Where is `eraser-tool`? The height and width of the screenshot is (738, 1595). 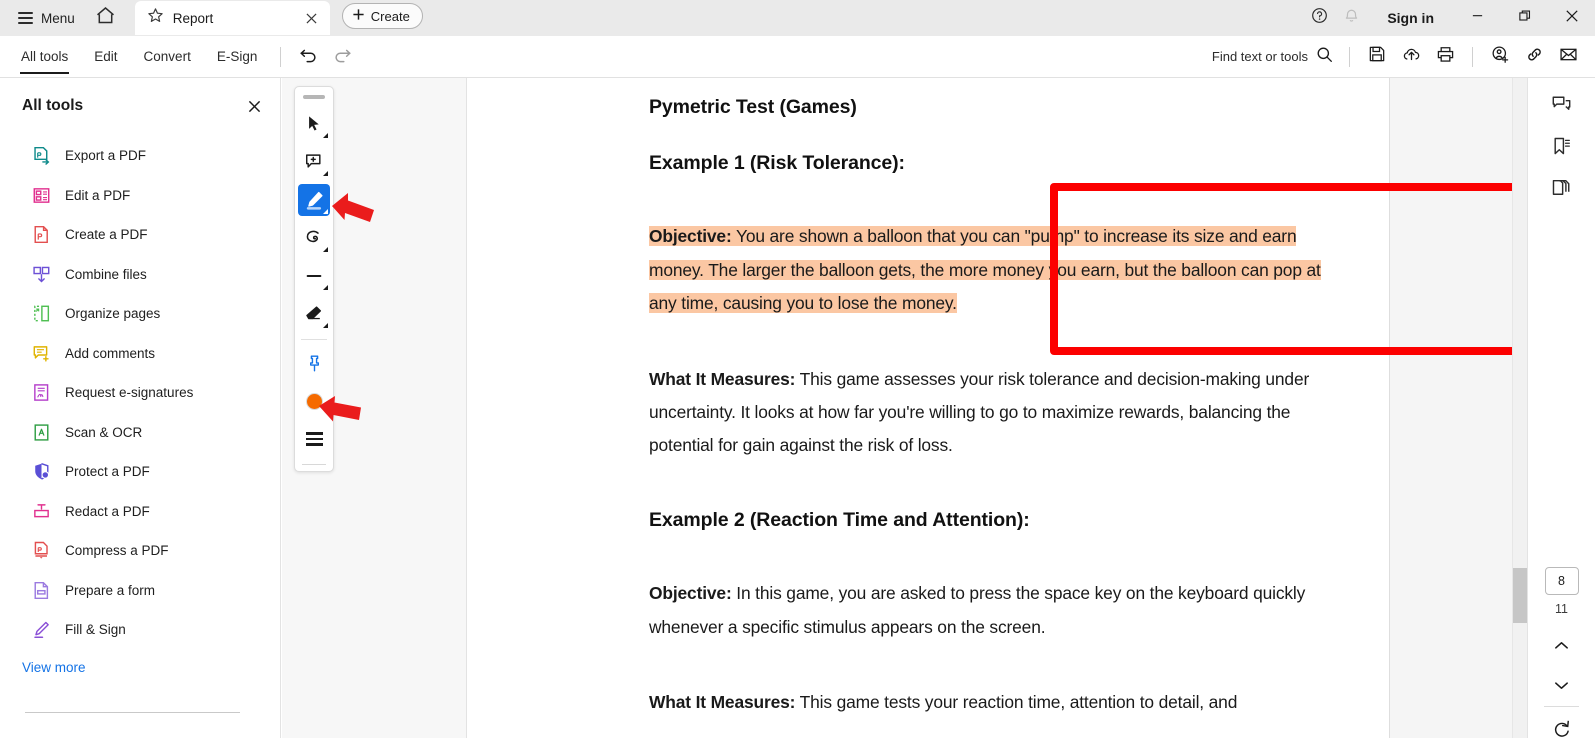
eraser-tool is located at coordinates (314, 314).